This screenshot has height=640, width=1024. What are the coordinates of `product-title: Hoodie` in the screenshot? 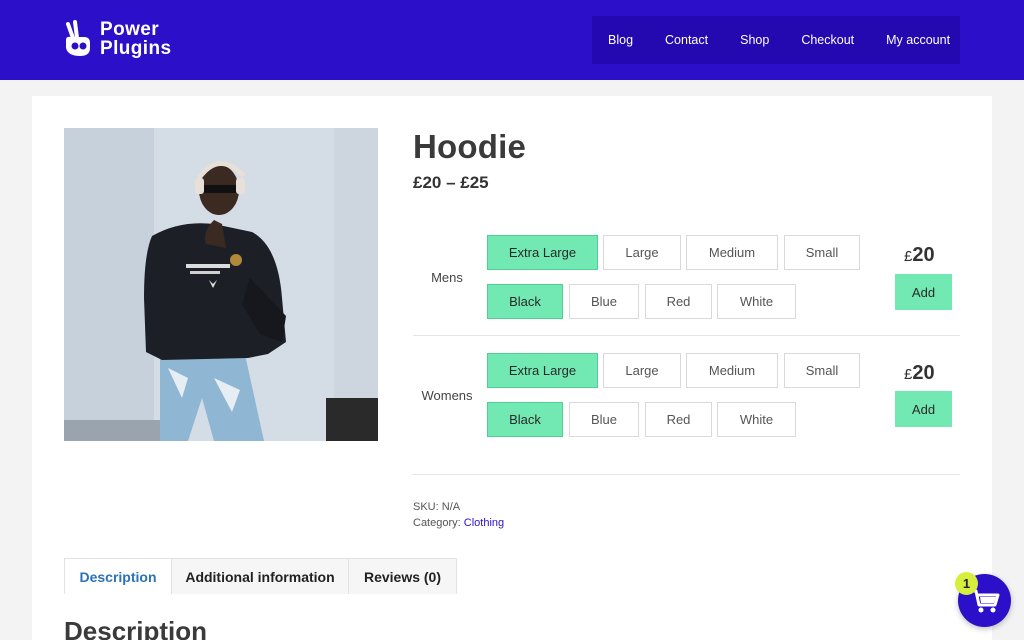 It's located at (470, 146).